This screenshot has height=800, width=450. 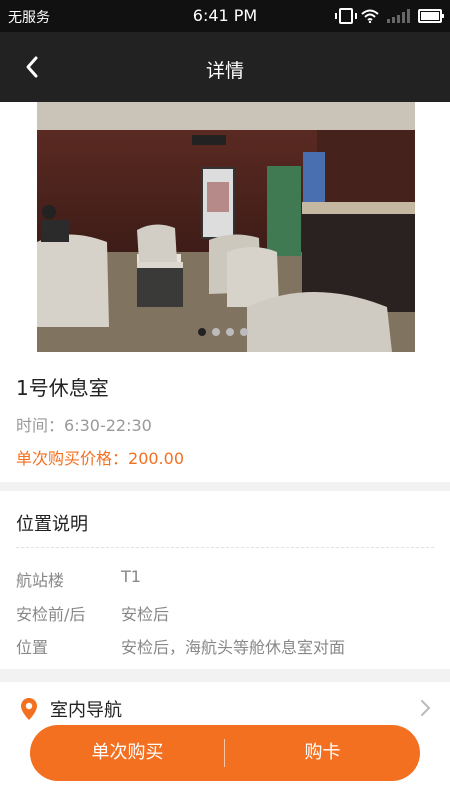 What do you see at coordinates (40, 580) in the screenshot?
I see `location-row-key: 航站楼` at bounding box center [40, 580].